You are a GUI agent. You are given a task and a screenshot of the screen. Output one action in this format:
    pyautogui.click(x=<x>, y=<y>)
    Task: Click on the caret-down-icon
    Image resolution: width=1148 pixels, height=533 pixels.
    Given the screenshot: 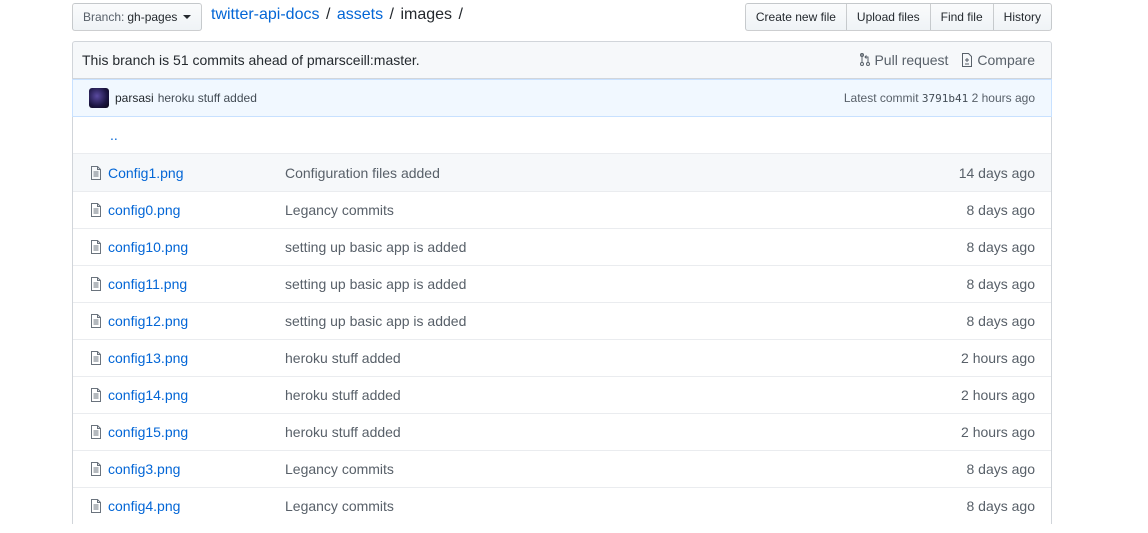 What is the action you would take?
    pyautogui.click(x=187, y=17)
    